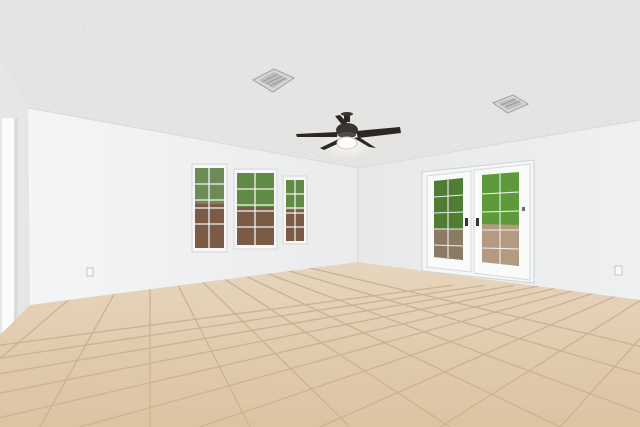  I want to click on door-handle-right, so click(477, 222).